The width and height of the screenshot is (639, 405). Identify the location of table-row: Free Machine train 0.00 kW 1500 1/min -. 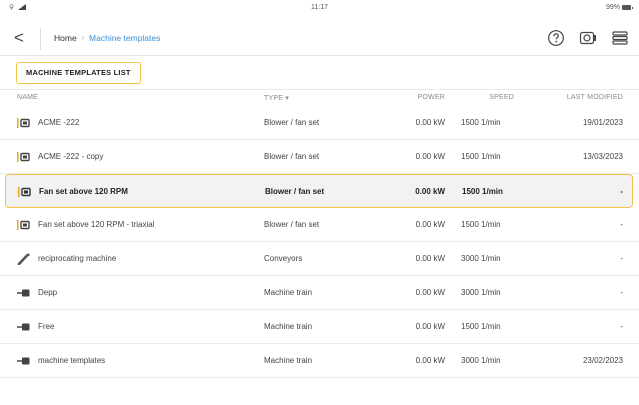
(319, 327).